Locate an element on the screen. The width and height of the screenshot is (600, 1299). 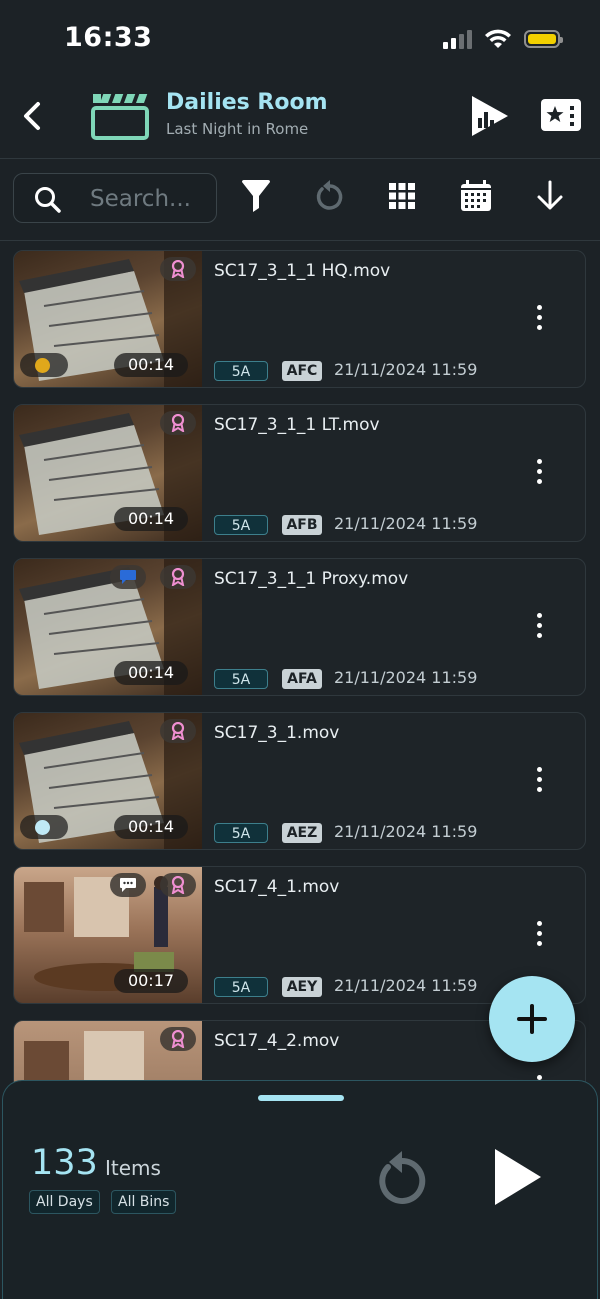
toolbar is located at coordinates (300, 199).